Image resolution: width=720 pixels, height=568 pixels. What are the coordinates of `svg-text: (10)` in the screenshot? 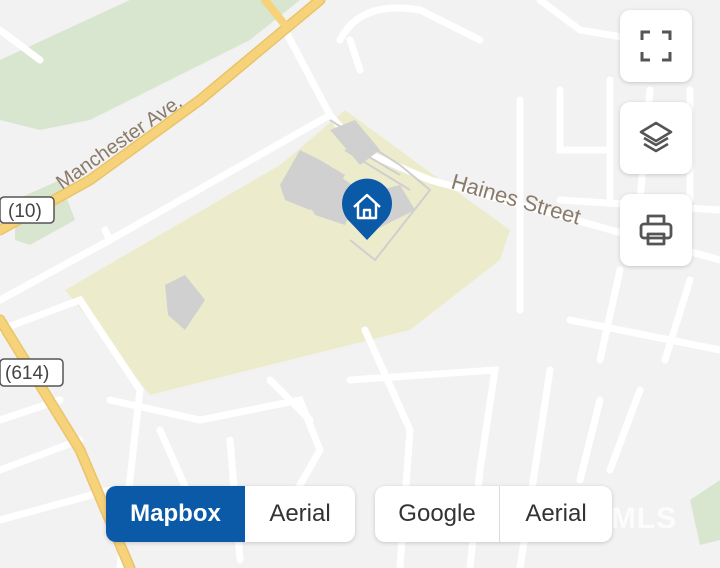 It's located at (25, 211).